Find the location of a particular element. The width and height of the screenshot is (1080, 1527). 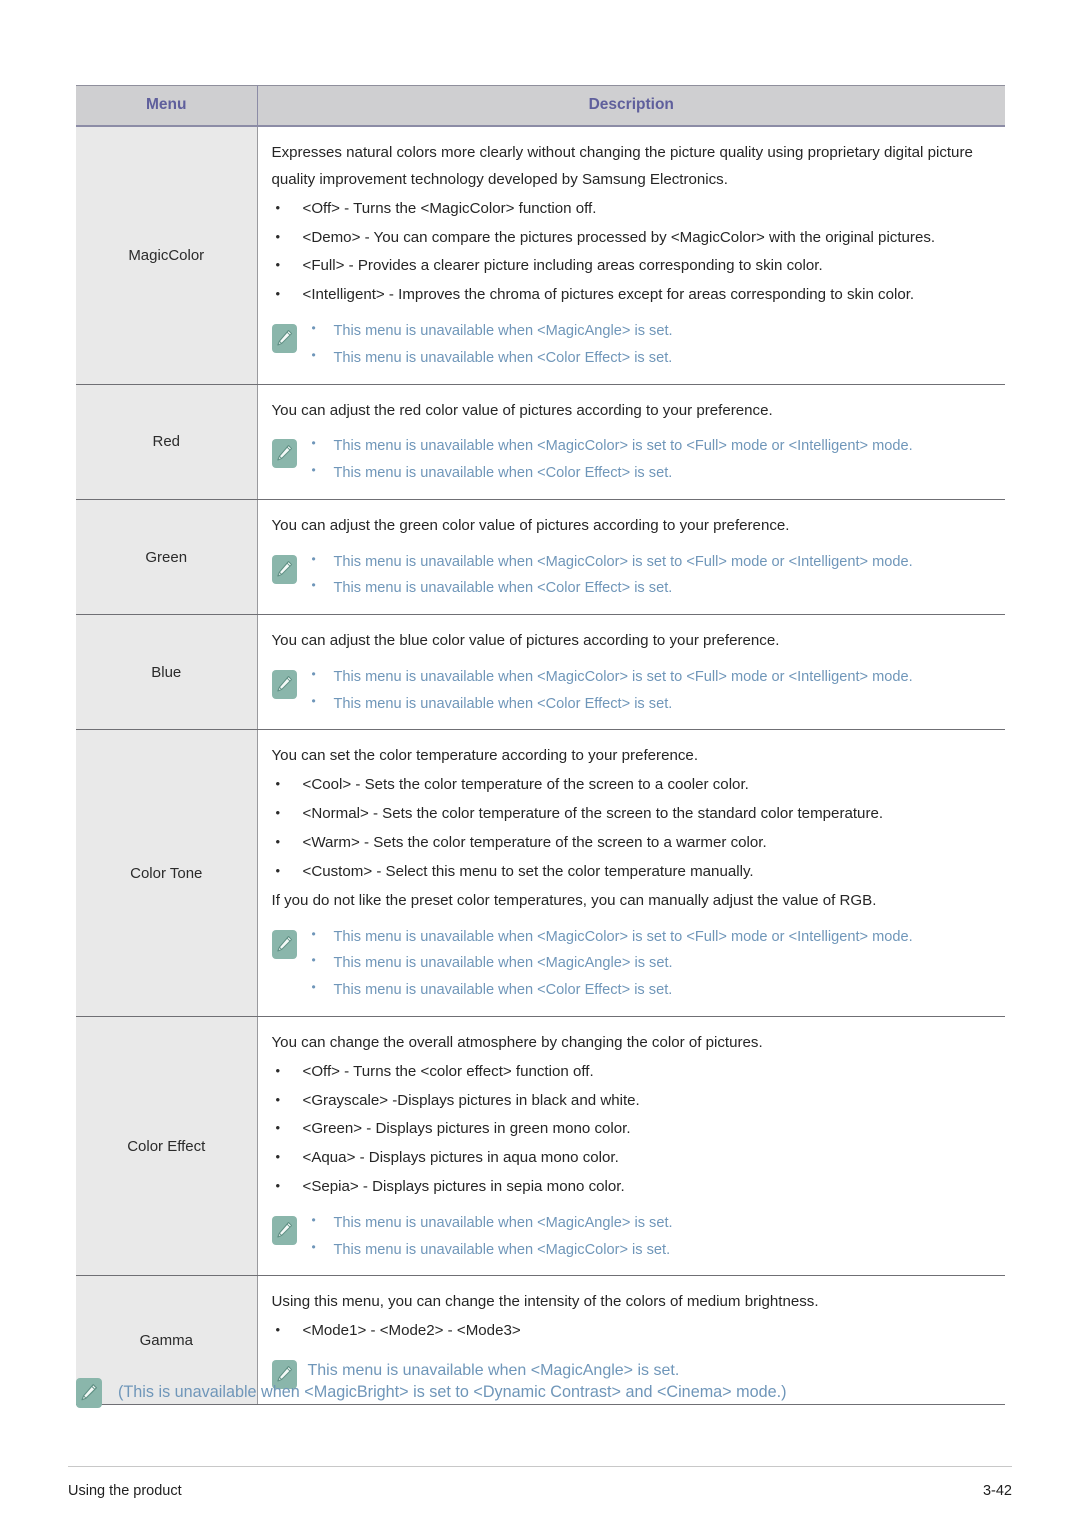

column-header-description: Description is located at coordinates (631, 106).